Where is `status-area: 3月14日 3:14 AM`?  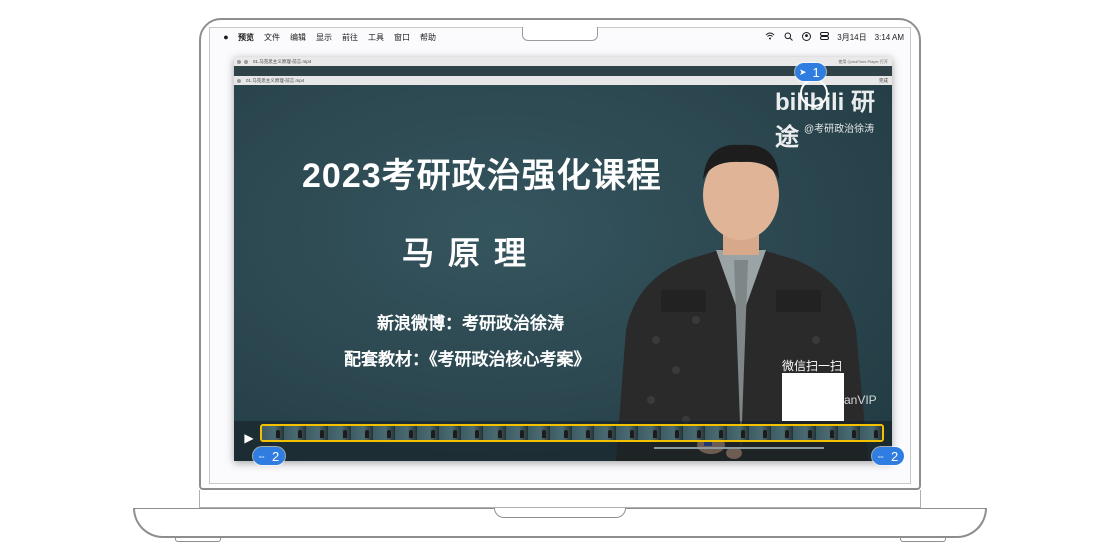 status-area: 3月14日 3:14 AM is located at coordinates (834, 37).